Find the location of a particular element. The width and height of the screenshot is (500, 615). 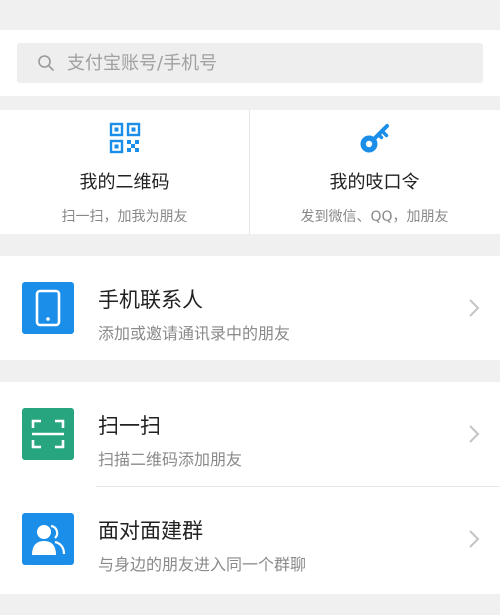

item-title: 面对面建群 is located at coordinates (150, 531).